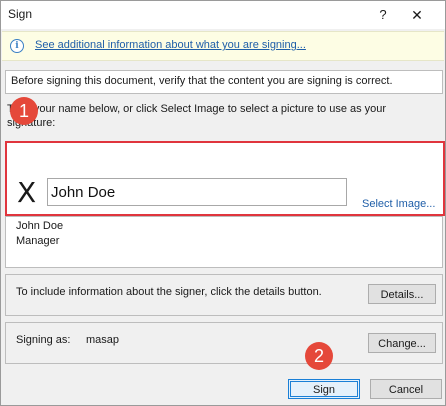  What do you see at coordinates (319, 356) in the screenshot?
I see `step-badge-2: 2` at bounding box center [319, 356].